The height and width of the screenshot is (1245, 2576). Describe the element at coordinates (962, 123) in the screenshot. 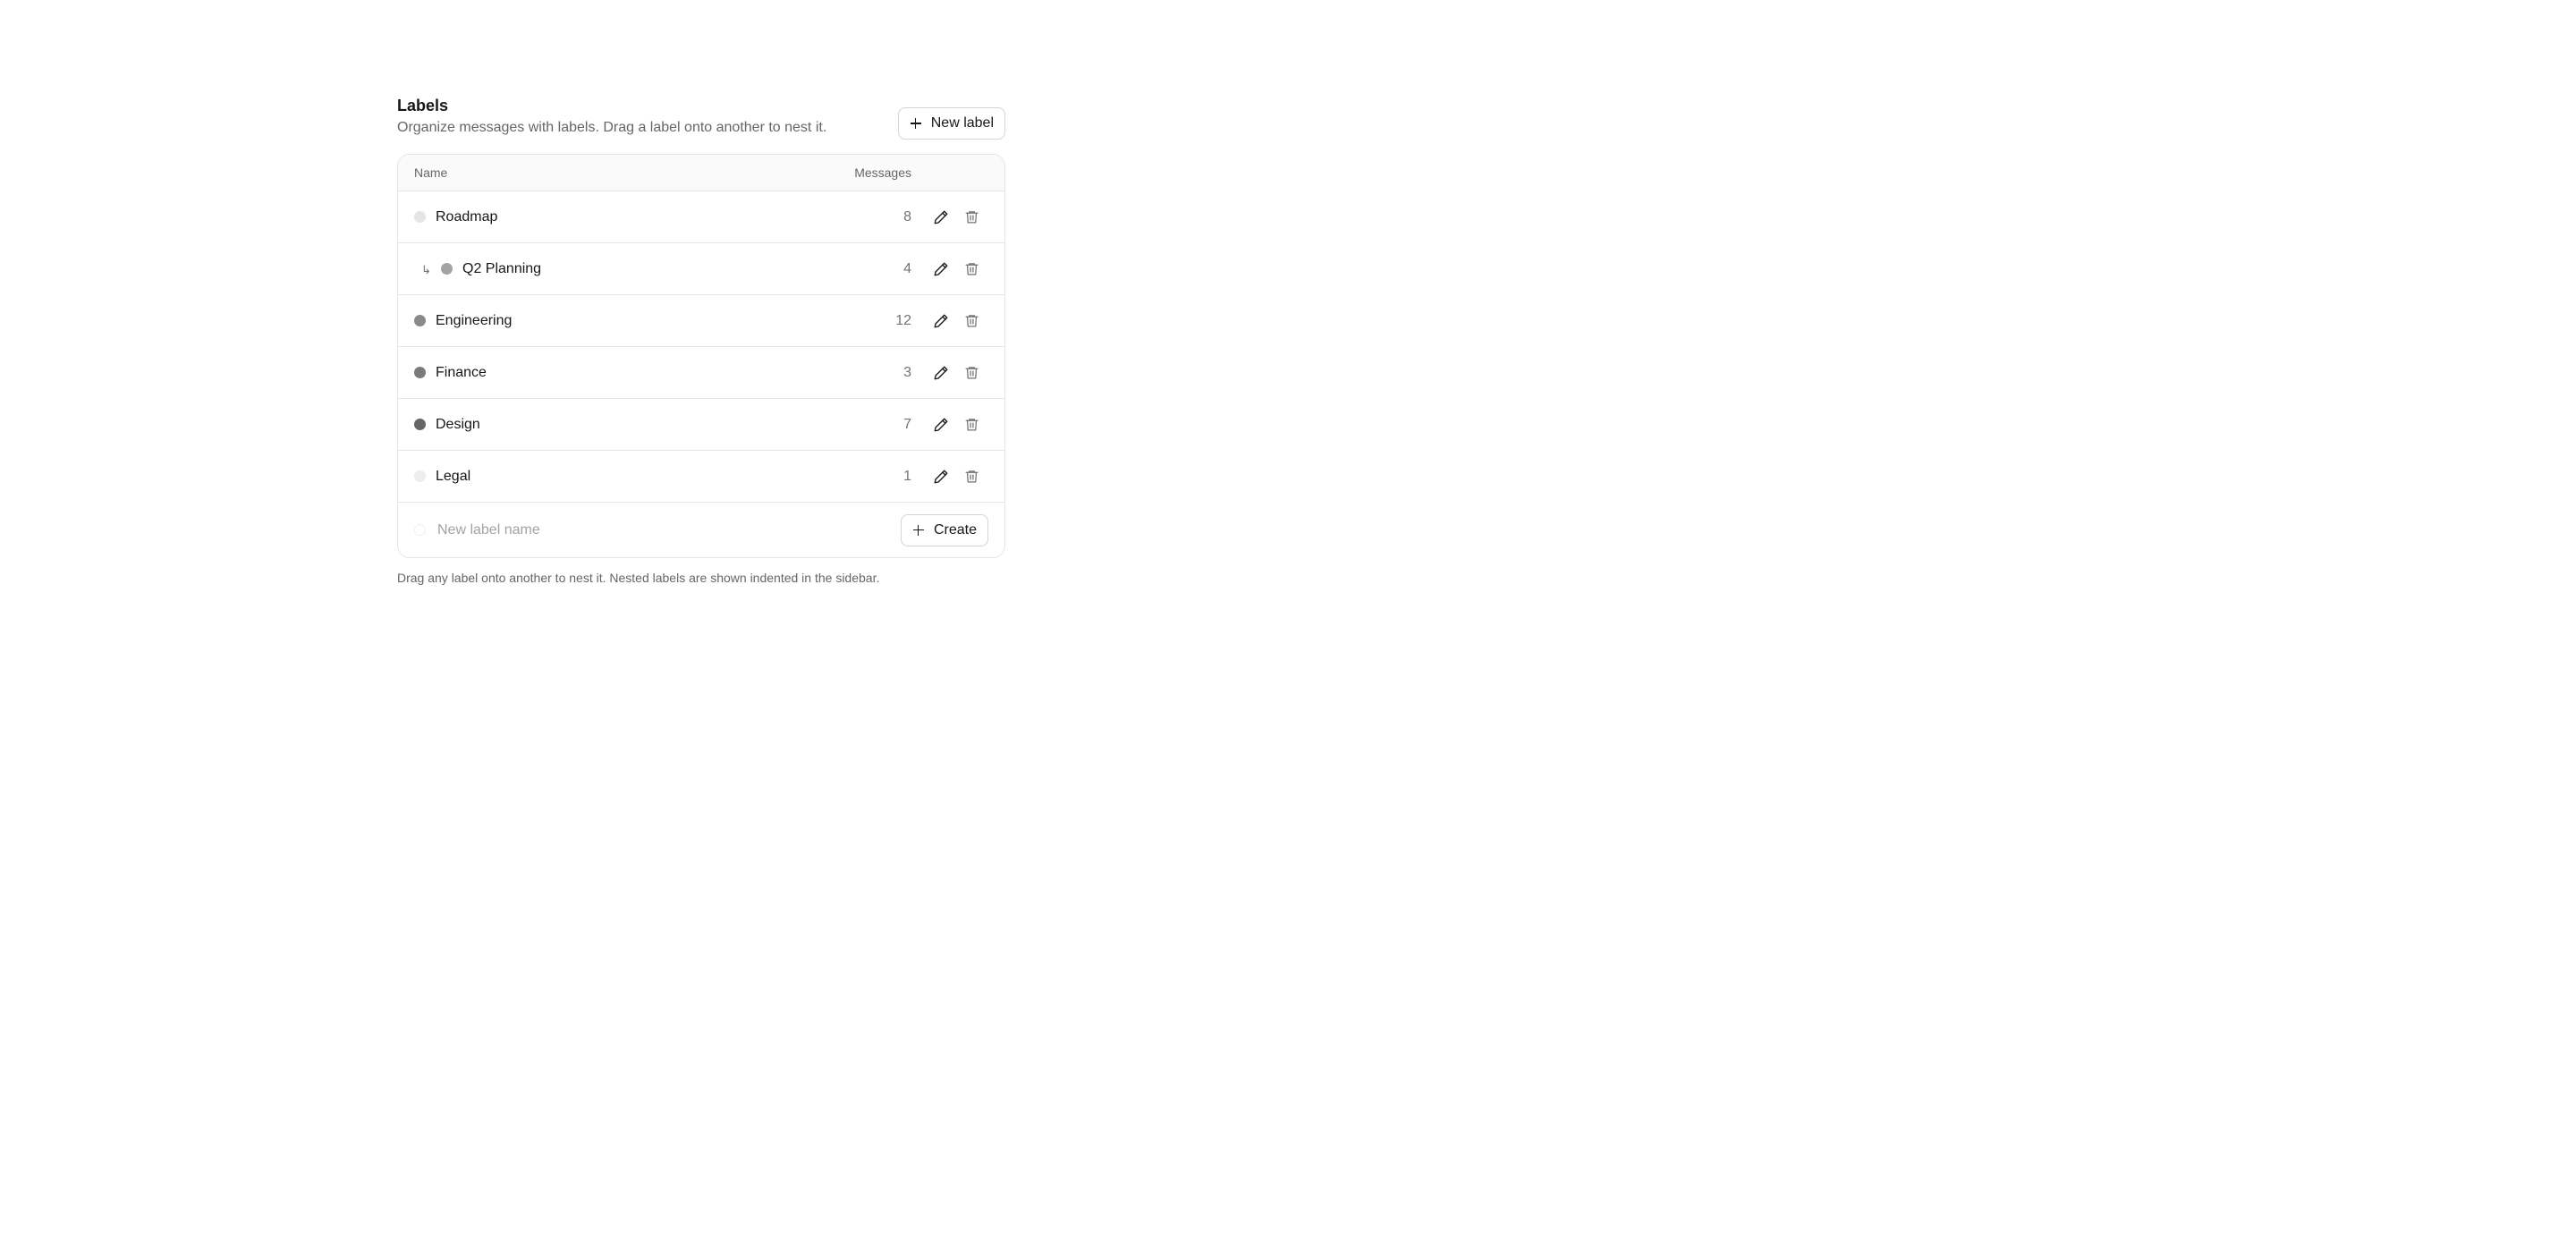

I see `new-label-button-label: New label` at that location.